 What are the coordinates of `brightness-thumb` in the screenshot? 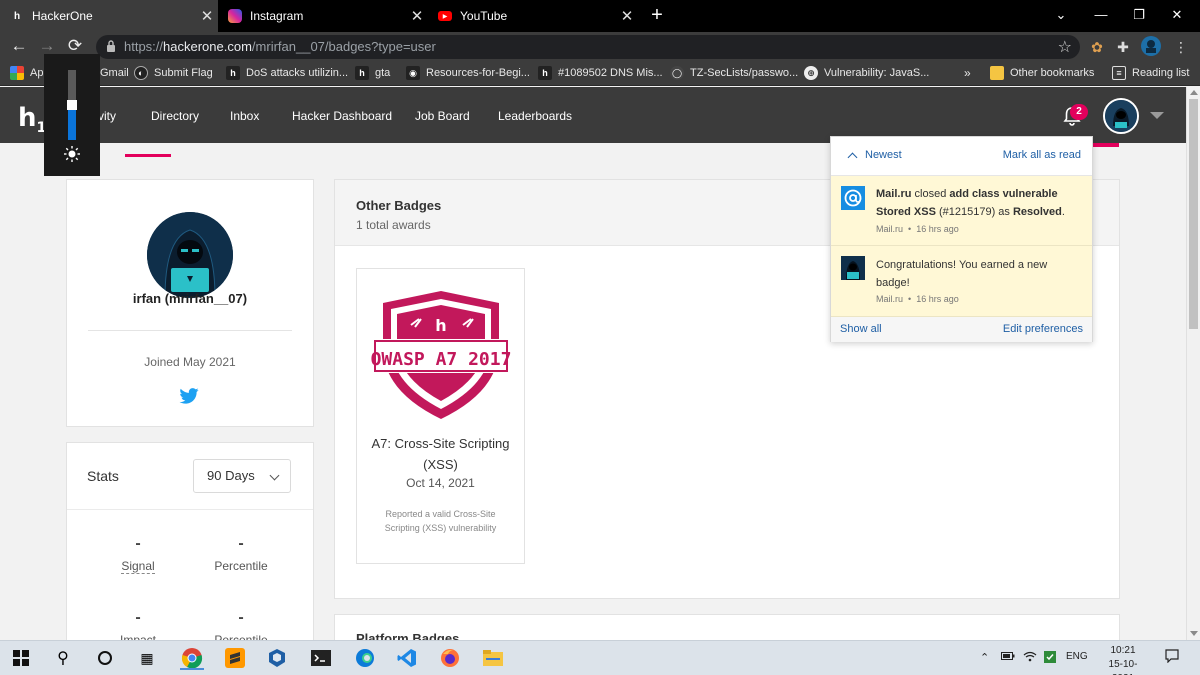 It's located at (72, 105).